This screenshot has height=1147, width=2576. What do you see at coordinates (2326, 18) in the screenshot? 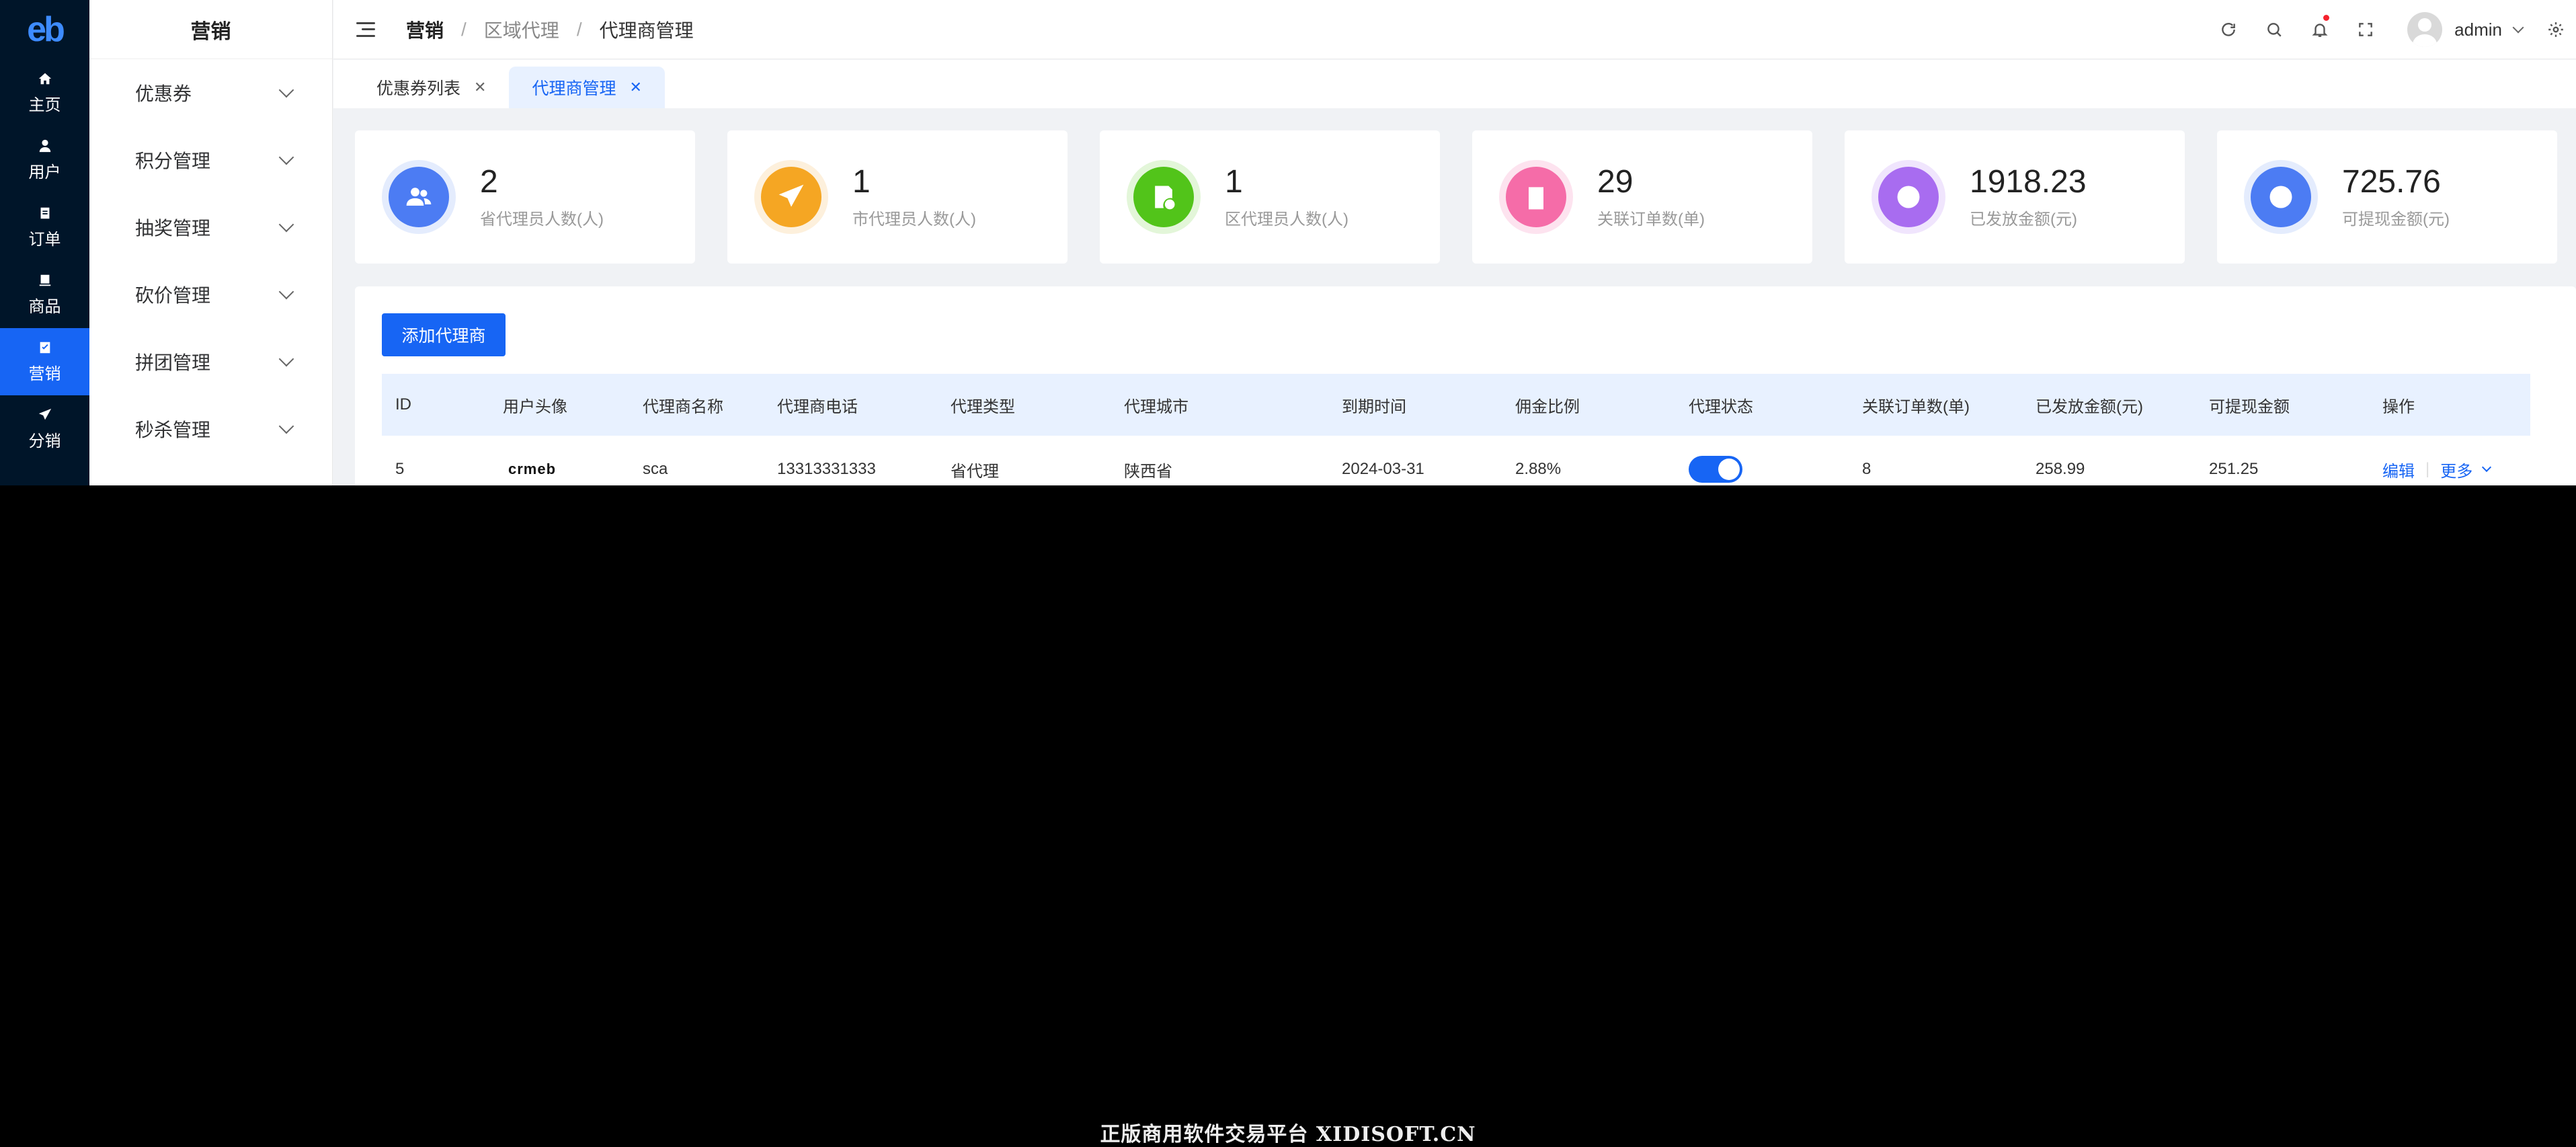
I see `notification-dot` at bounding box center [2326, 18].